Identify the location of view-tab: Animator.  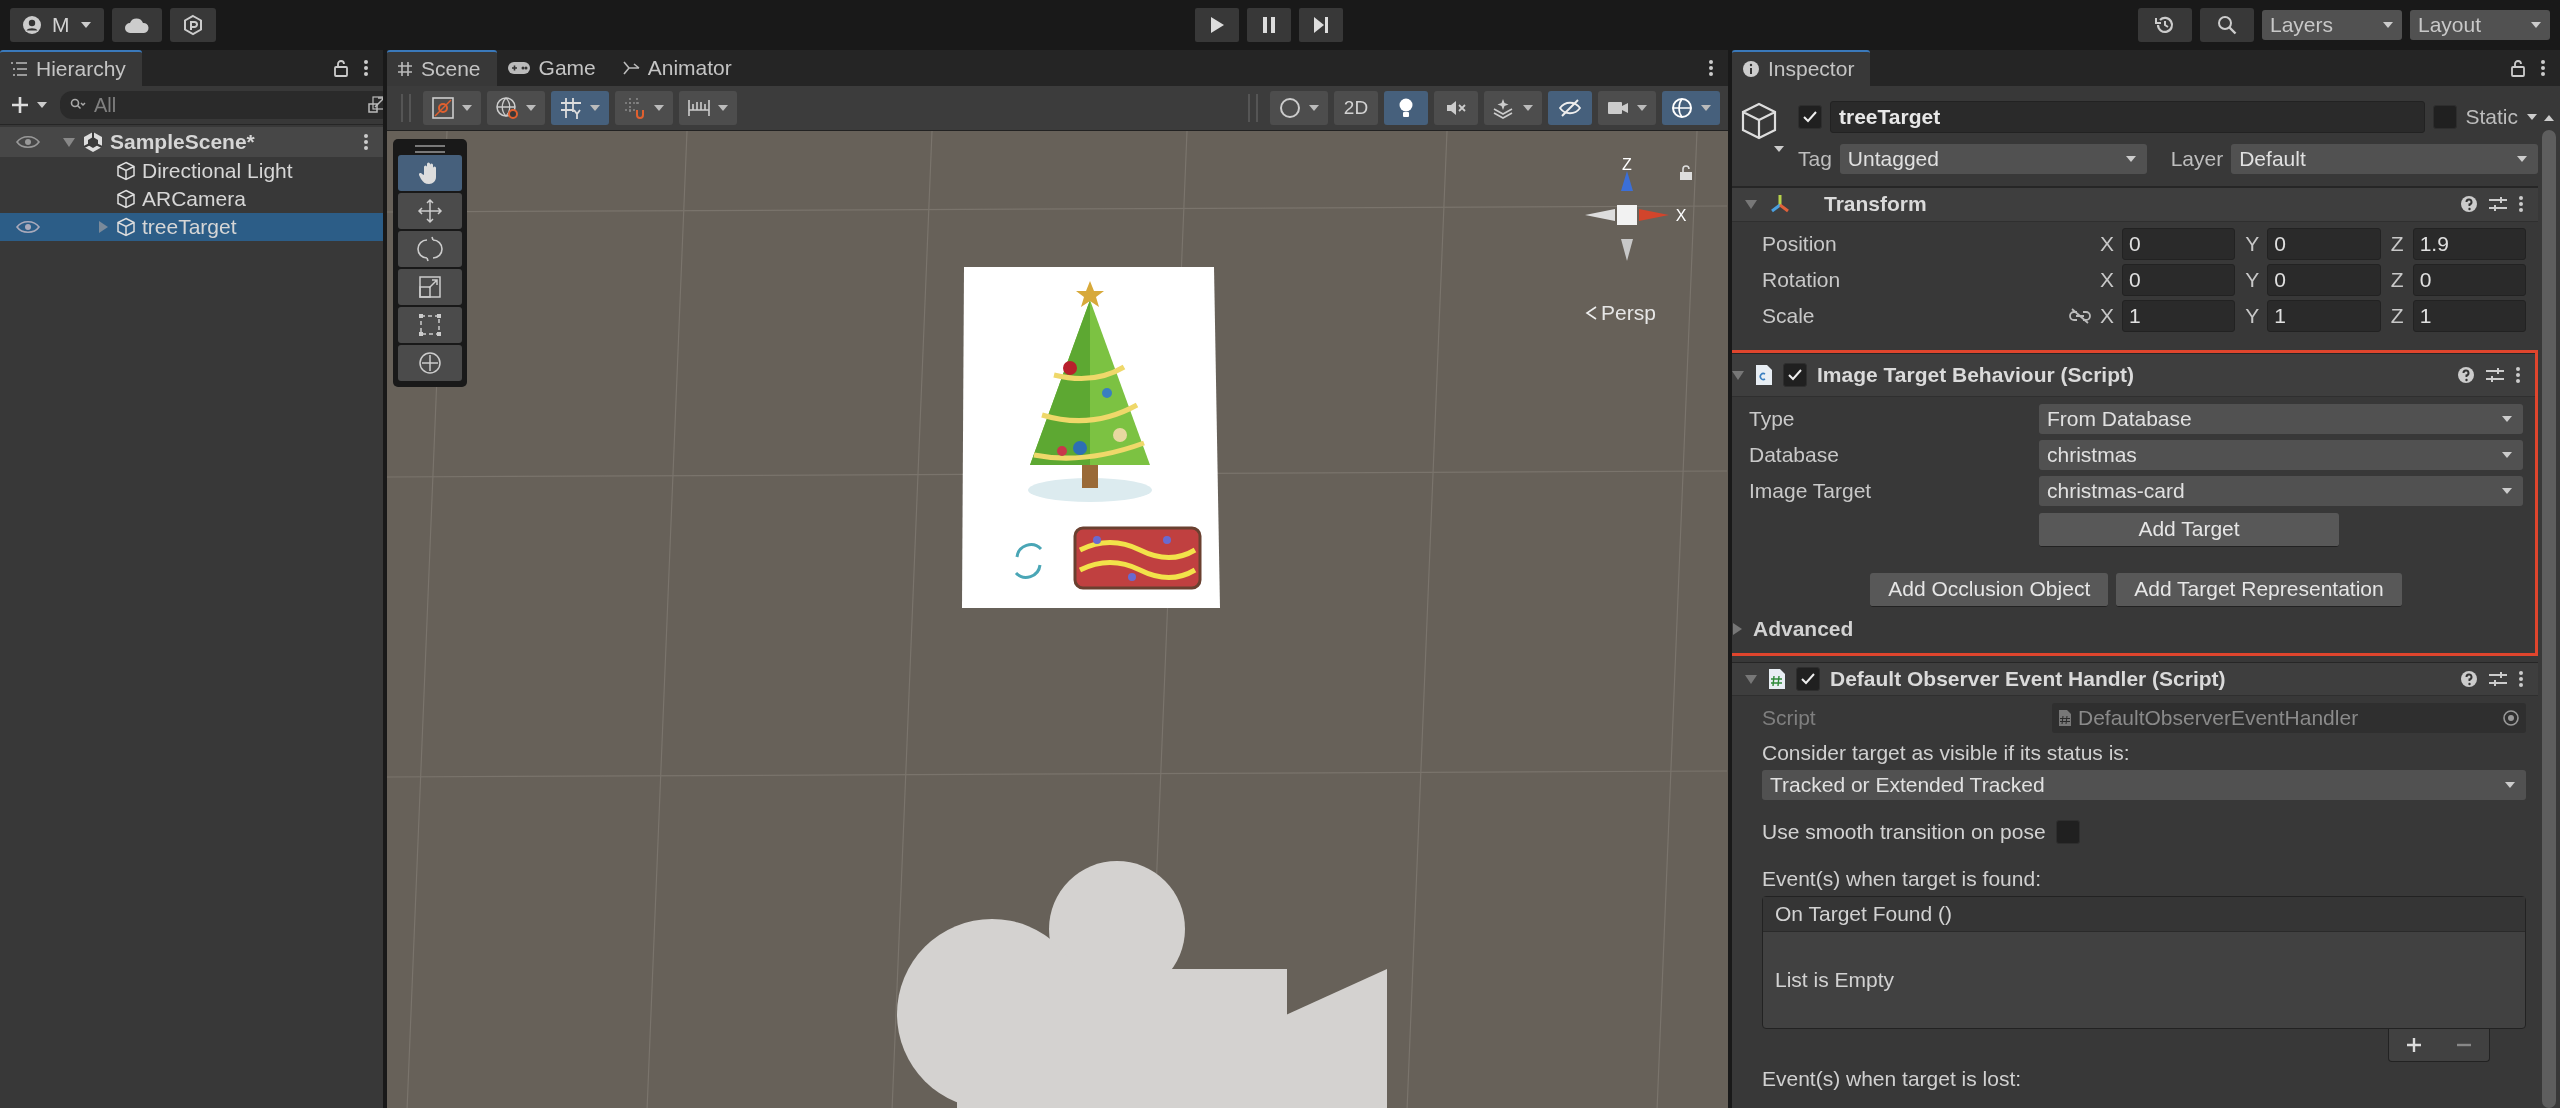
(679, 68).